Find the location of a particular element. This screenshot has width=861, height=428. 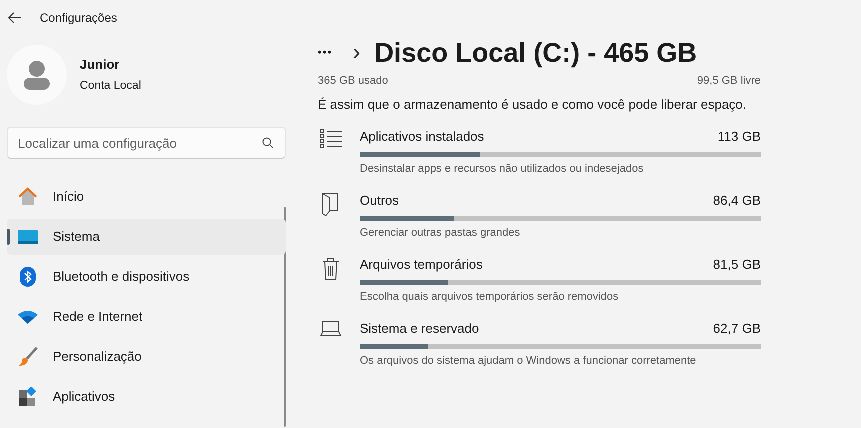

sidebar-item: Personalização is located at coordinates (146, 357).